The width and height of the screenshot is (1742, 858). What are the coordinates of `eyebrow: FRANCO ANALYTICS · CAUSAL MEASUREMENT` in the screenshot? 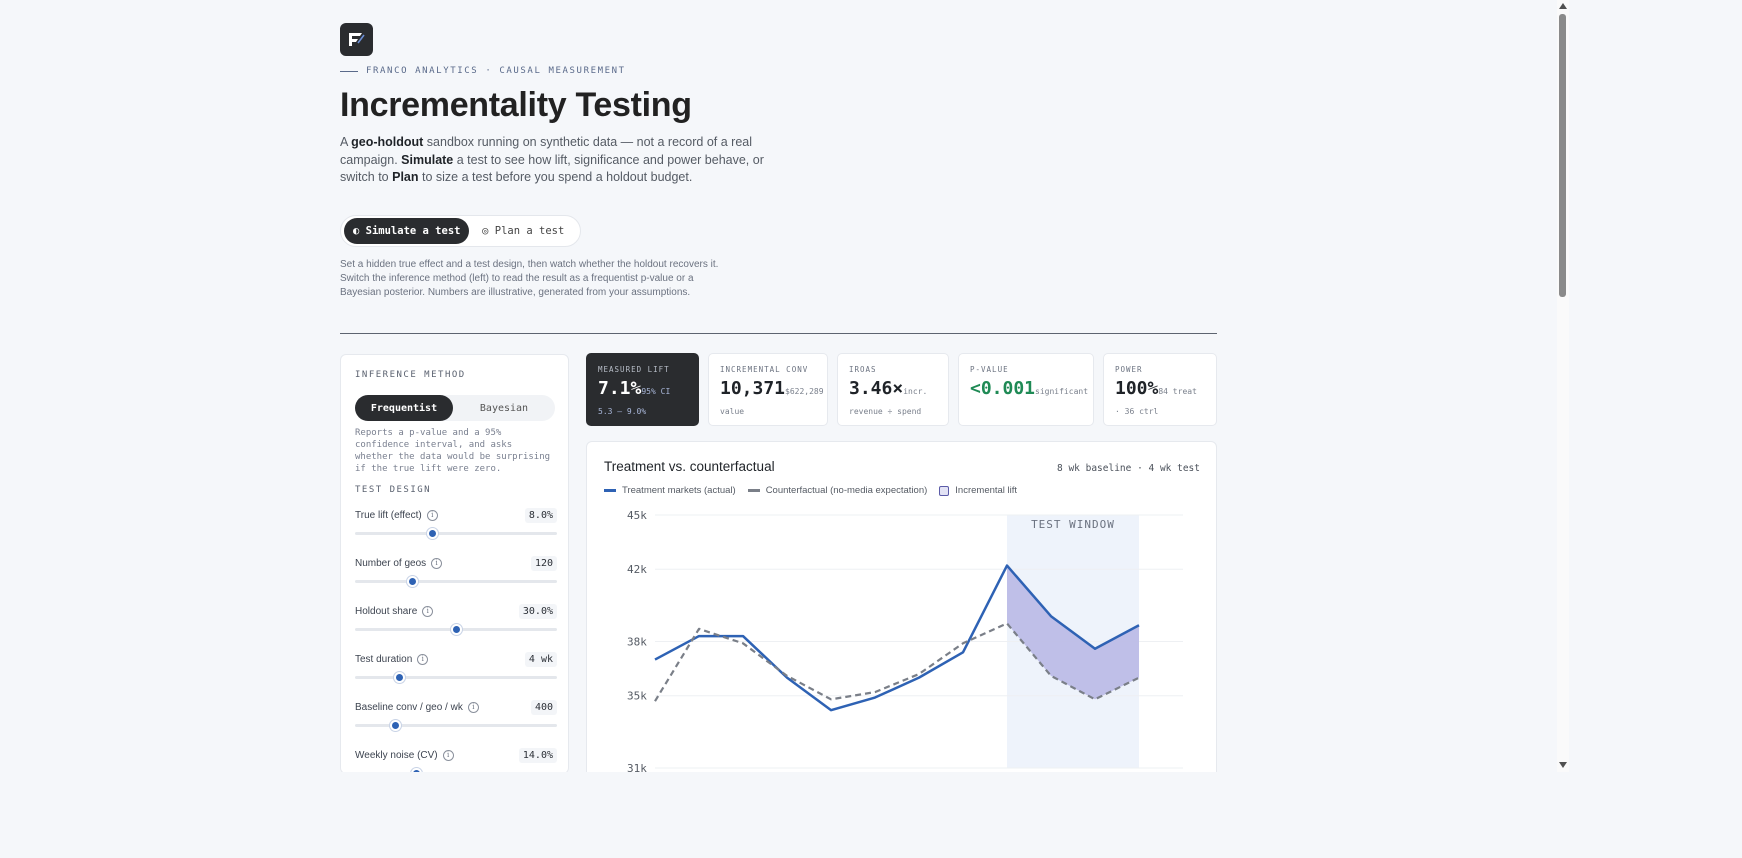 It's located at (483, 71).